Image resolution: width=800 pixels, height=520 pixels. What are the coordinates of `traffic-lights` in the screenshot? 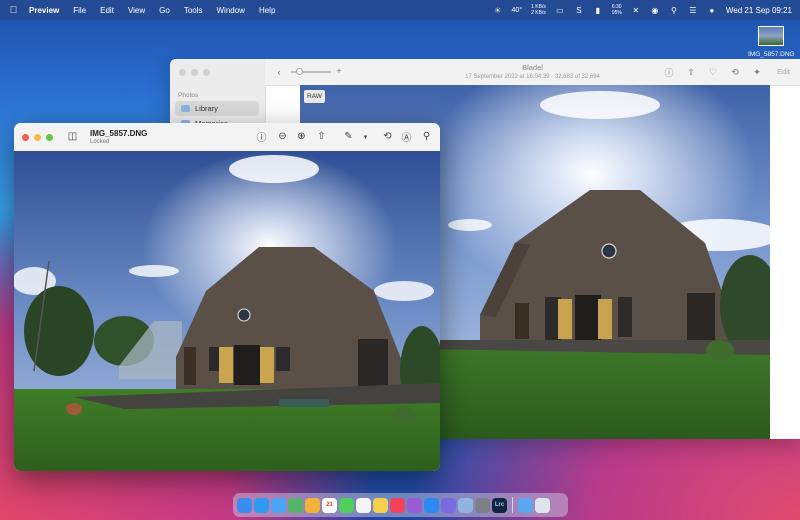 It's located at (37, 137).